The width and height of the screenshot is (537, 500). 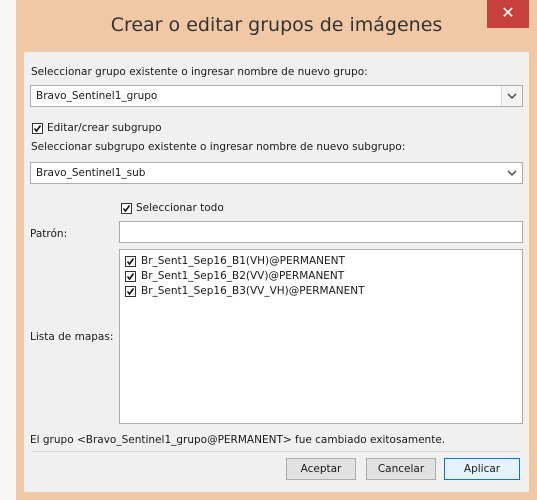 What do you see at coordinates (276, 173) in the screenshot?
I see `subgroup-combobox: Bravo_Sentinel1_sub` at bounding box center [276, 173].